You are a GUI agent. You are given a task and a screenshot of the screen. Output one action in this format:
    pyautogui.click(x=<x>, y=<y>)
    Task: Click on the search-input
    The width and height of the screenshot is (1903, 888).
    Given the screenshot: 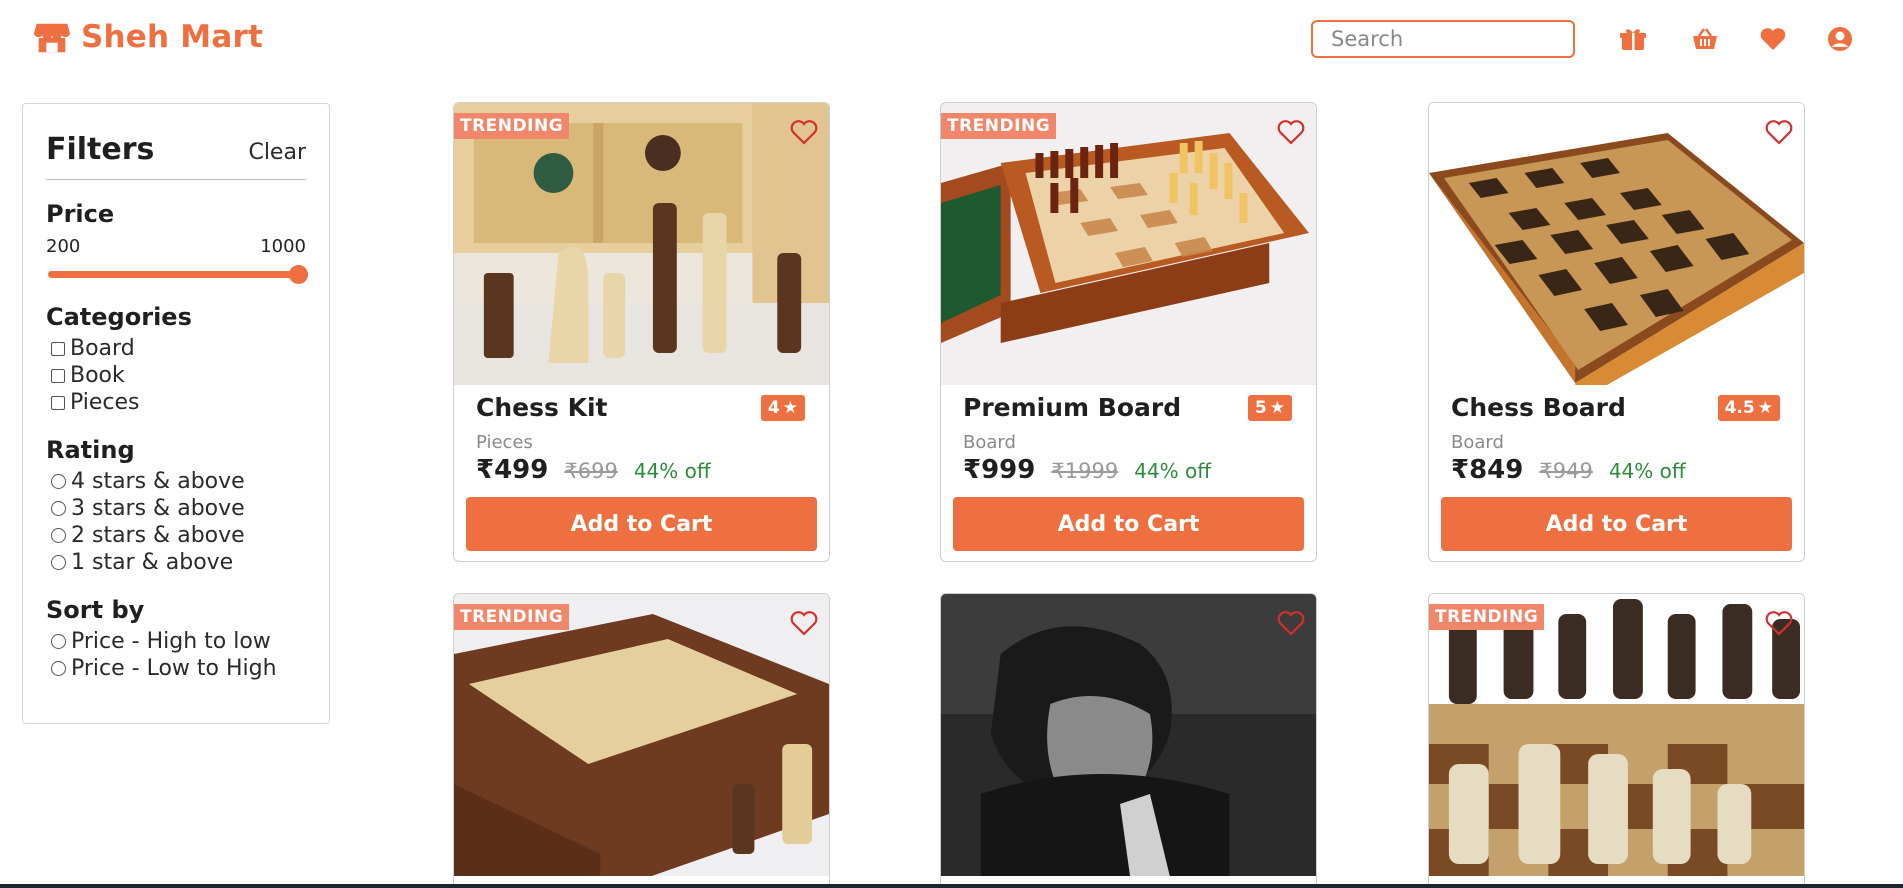 What is the action you would take?
    pyautogui.click(x=1465, y=39)
    